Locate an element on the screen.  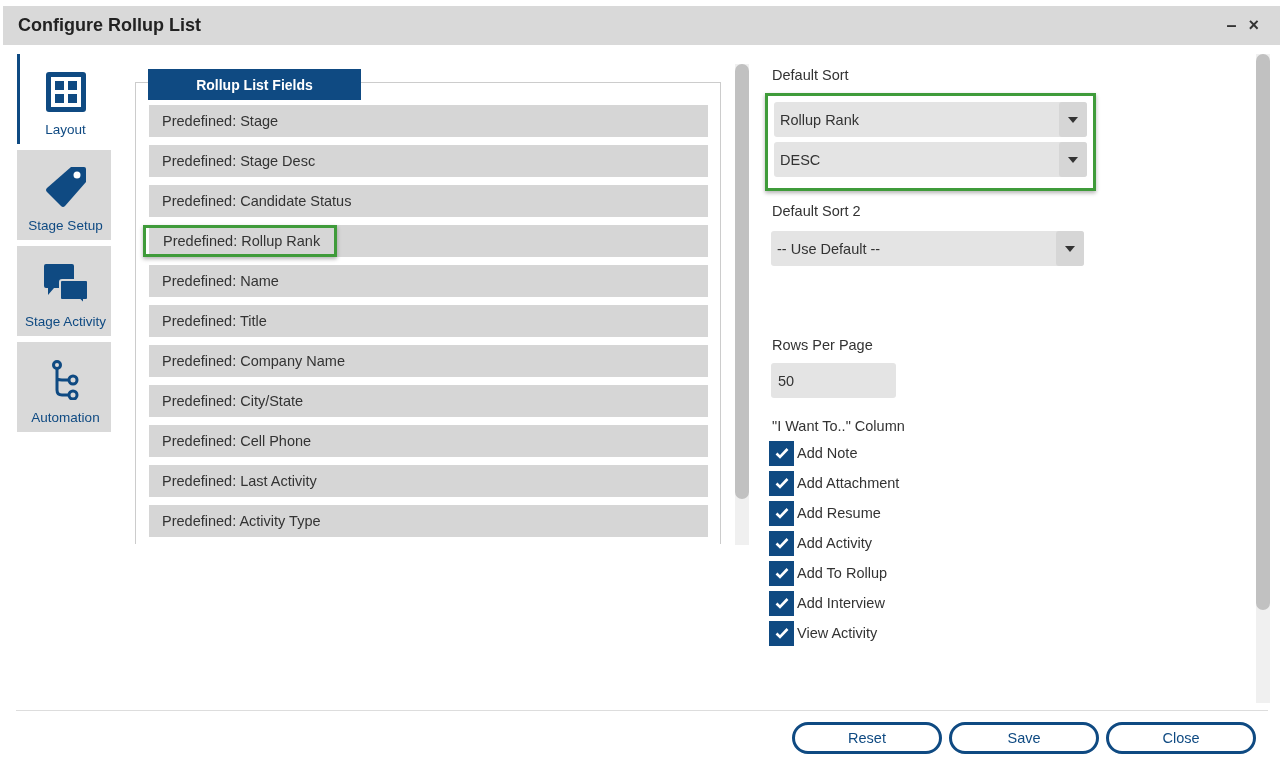
tag-icon is located at coordinates (65, 187).